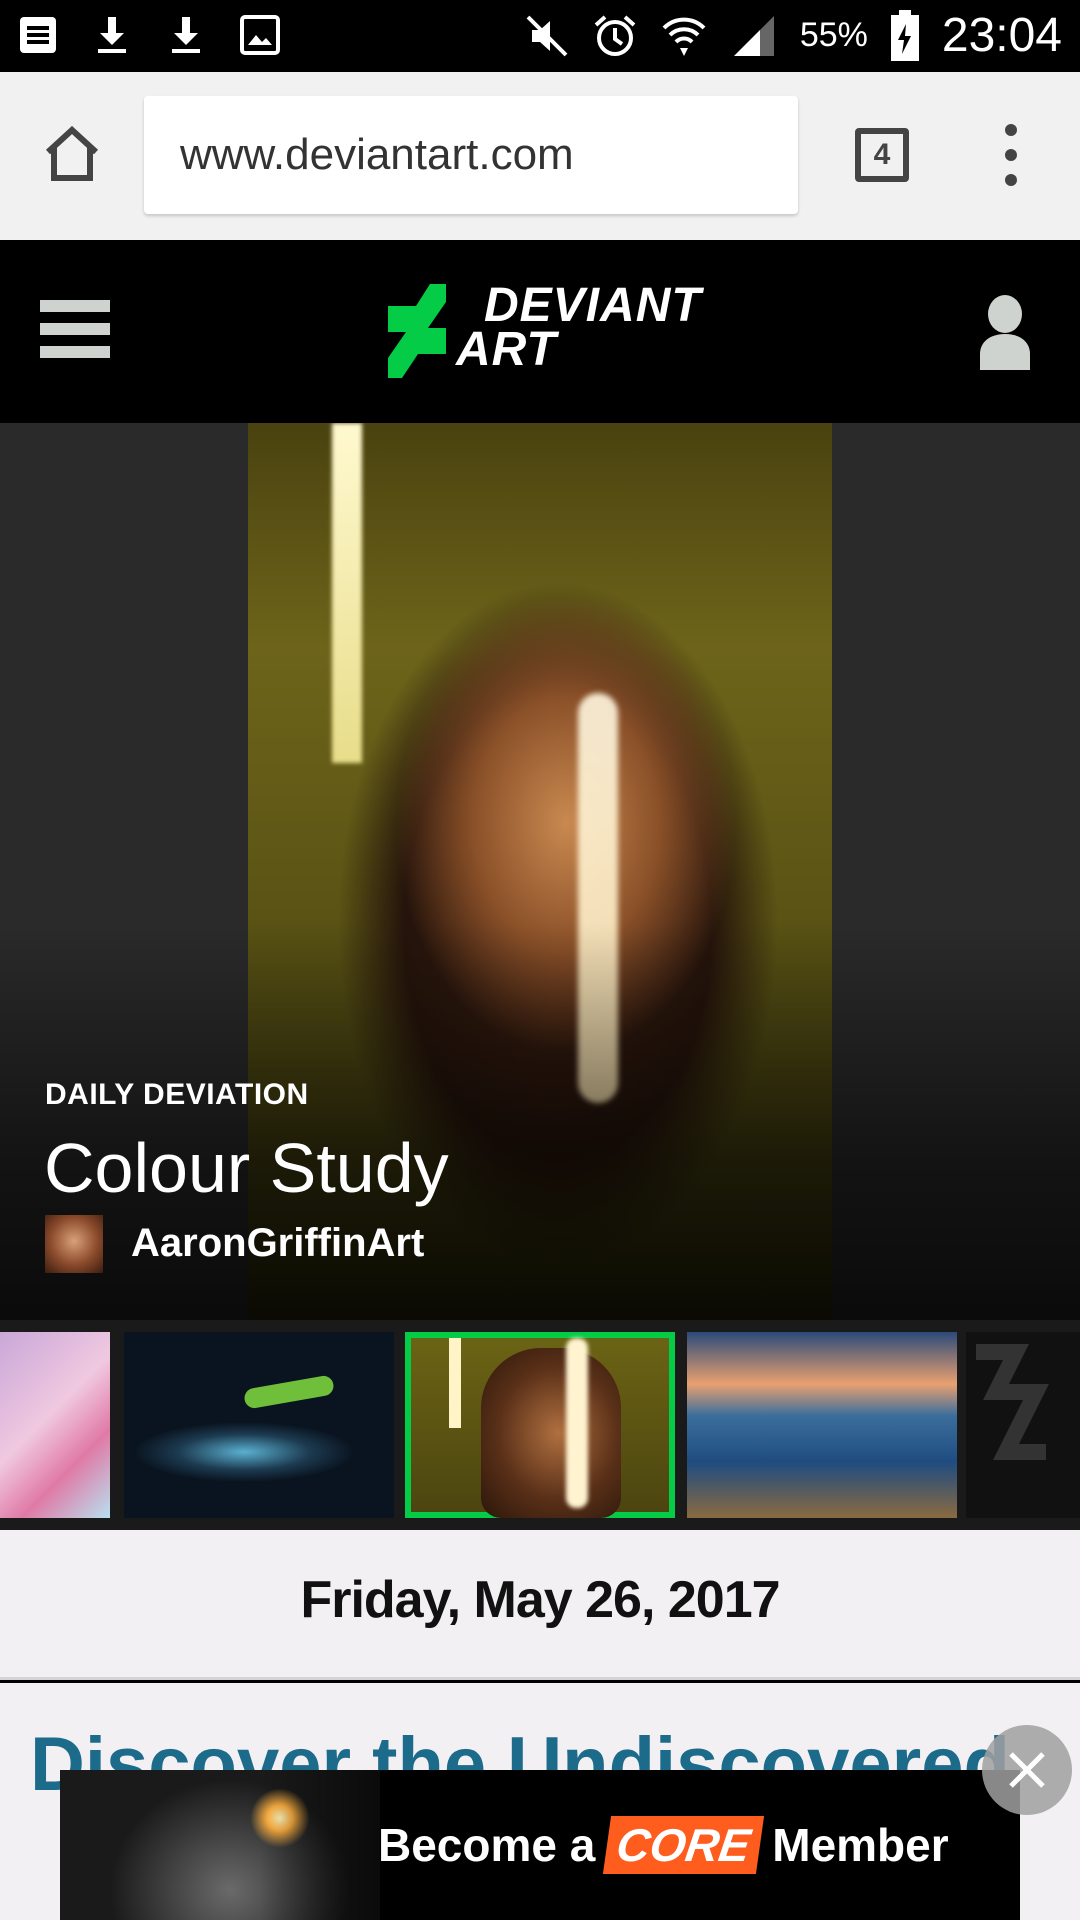 This screenshot has width=1080, height=1920. I want to click on site-header: DEVIANT ART, so click(540, 331).